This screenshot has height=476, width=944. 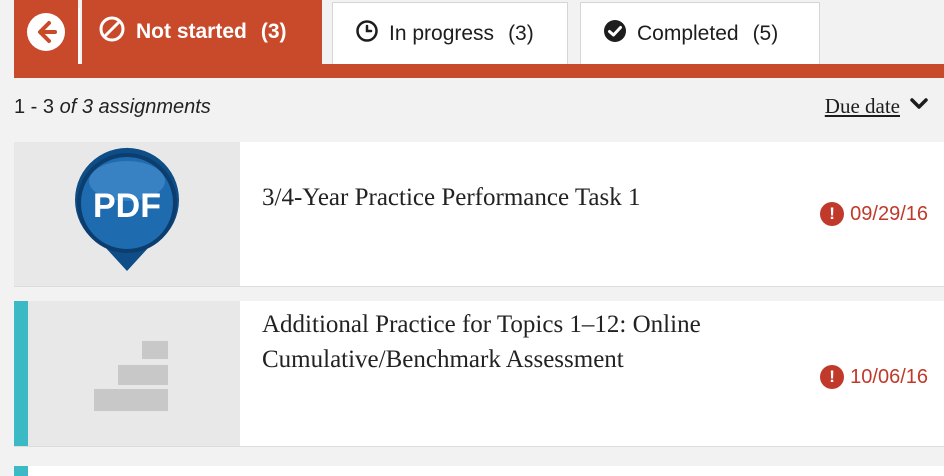 I want to click on sort-dropdown: Due date, so click(x=876, y=106).